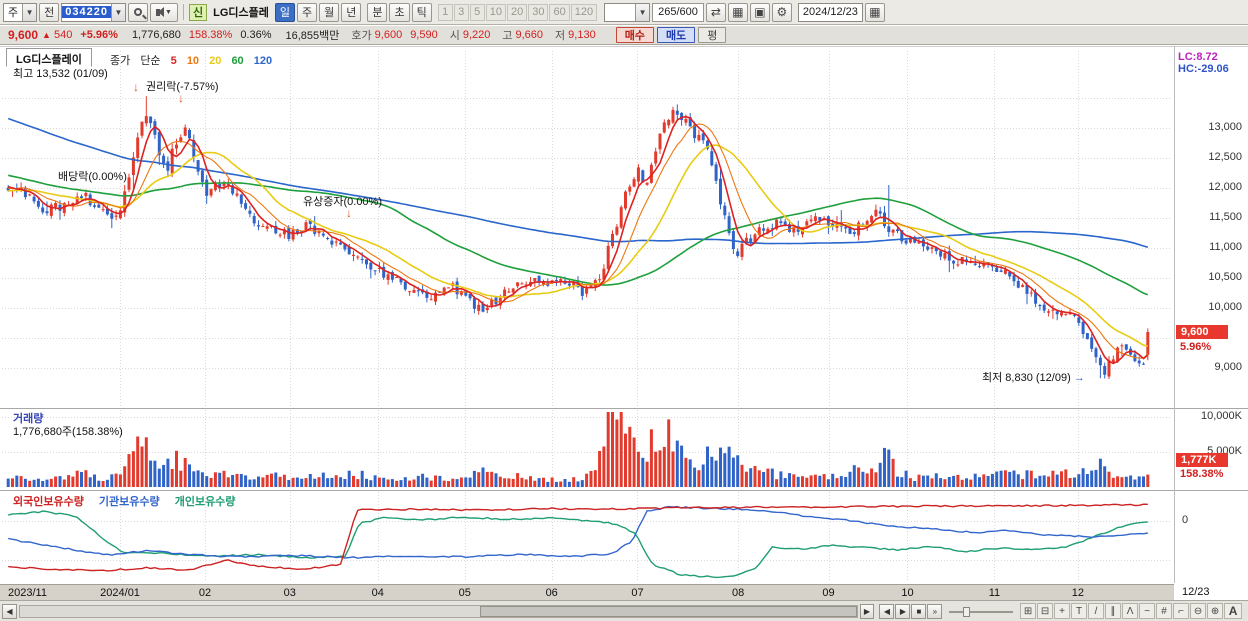 The height and width of the screenshot is (621, 1248). I want to click on period-tick-button: 틱, so click(421, 12).